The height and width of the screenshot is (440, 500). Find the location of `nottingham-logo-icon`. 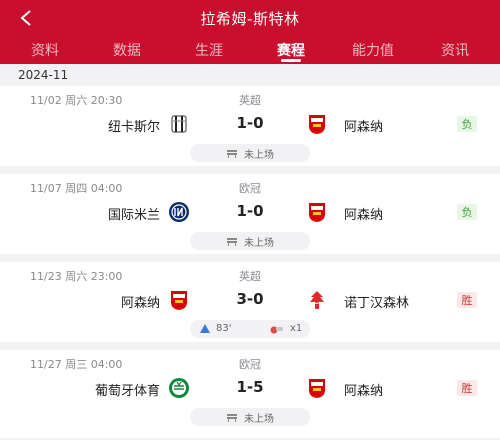

nottingham-logo-icon is located at coordinates (317, 300).